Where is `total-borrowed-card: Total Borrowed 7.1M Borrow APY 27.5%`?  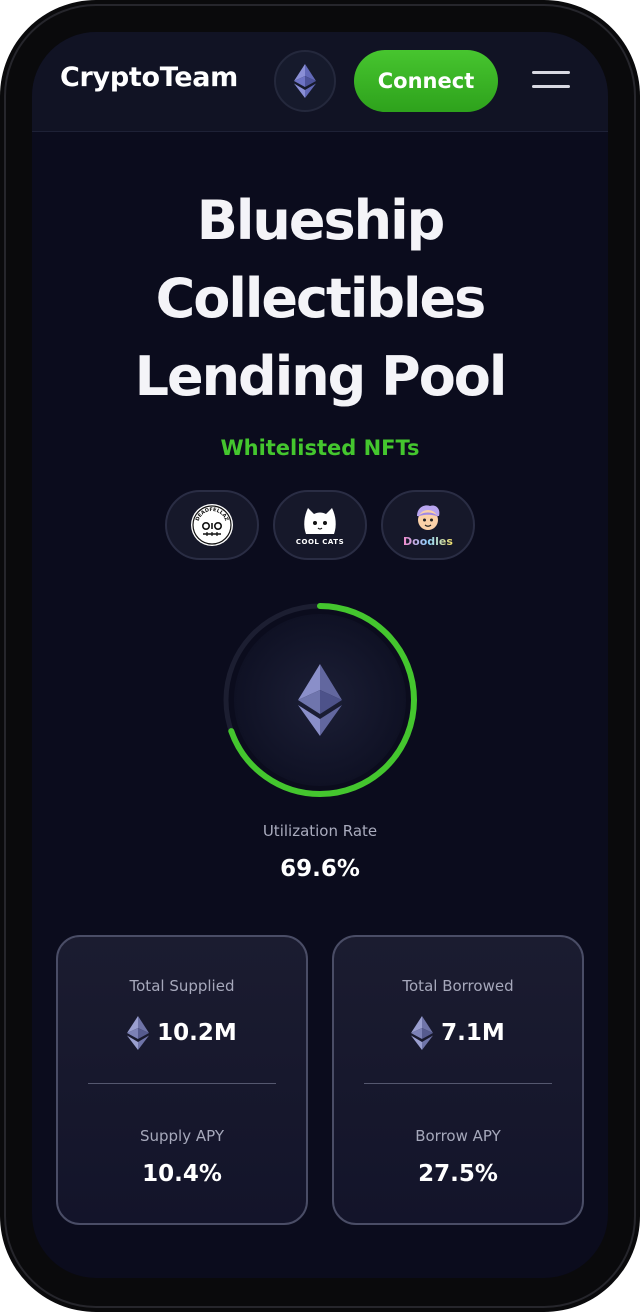 total-borrowed-card: Total Borrowed 7.1M Borrow APY 27.5% is located at coordinates (458, 1080).